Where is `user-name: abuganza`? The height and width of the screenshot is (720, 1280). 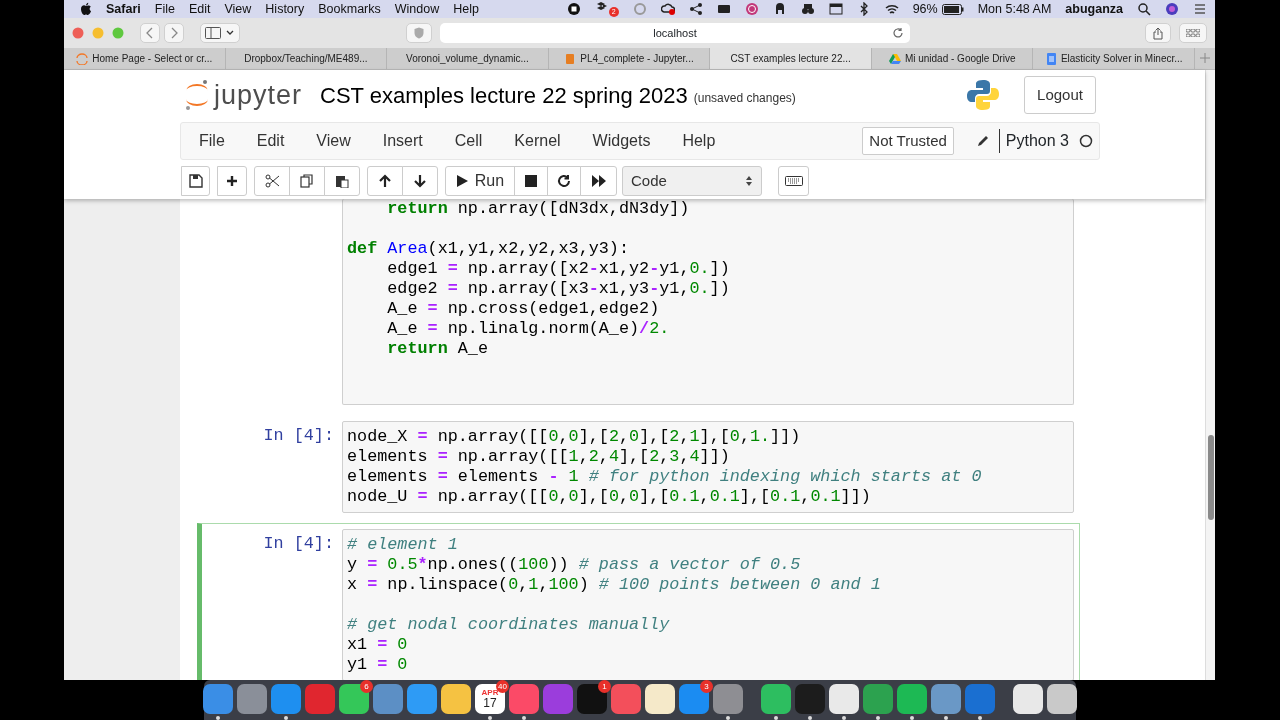 user-name: abuganza is located at coordinates (1094, 9).